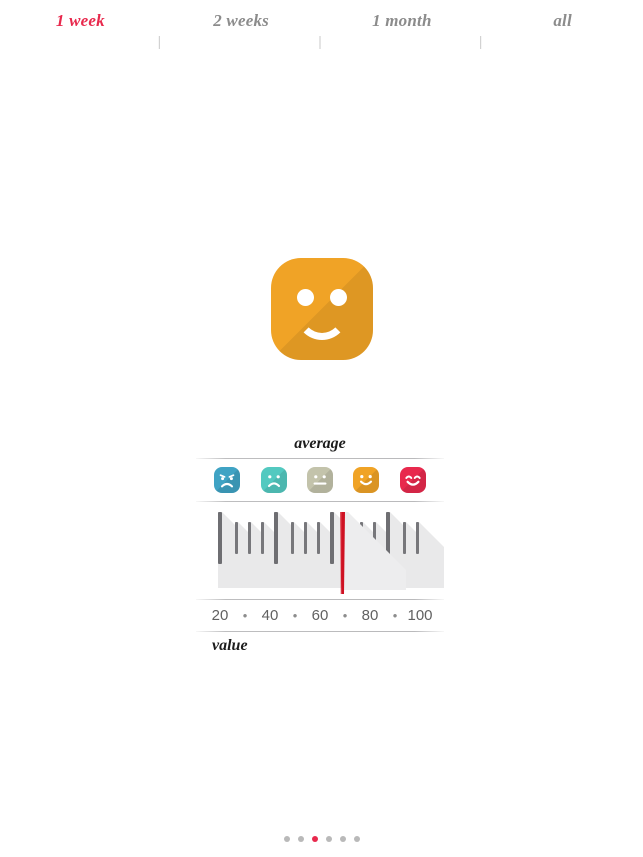  I want to click on card-footer-label: value, so click(230, 645).